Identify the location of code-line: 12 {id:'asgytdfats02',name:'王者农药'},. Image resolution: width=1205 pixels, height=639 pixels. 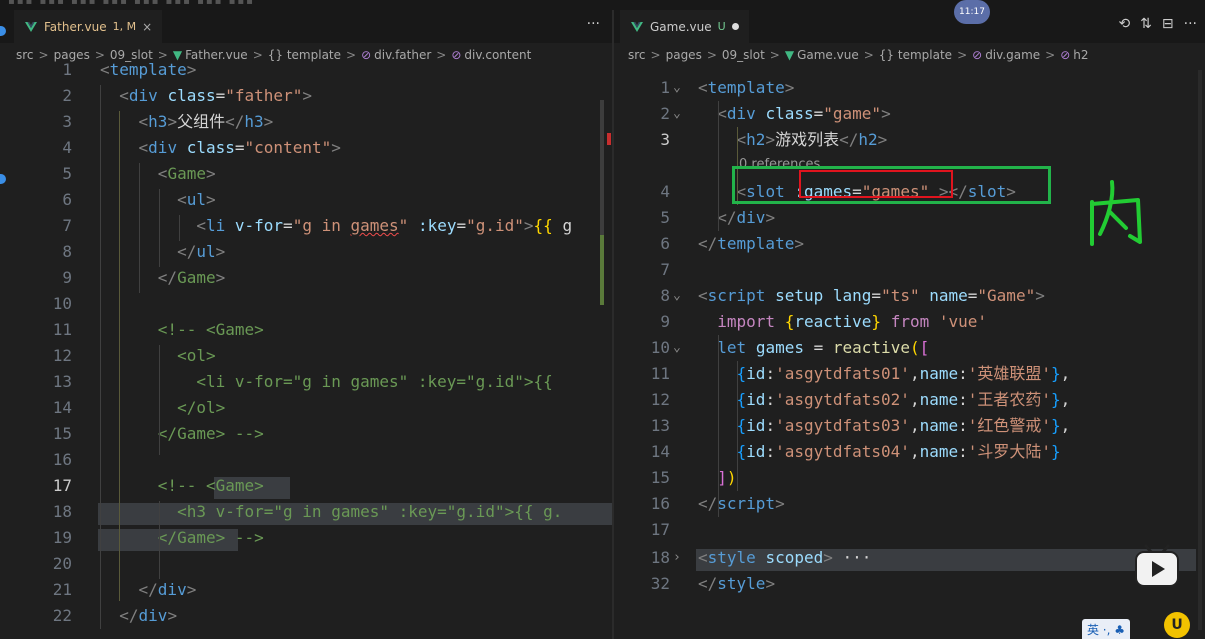
(909, 400).